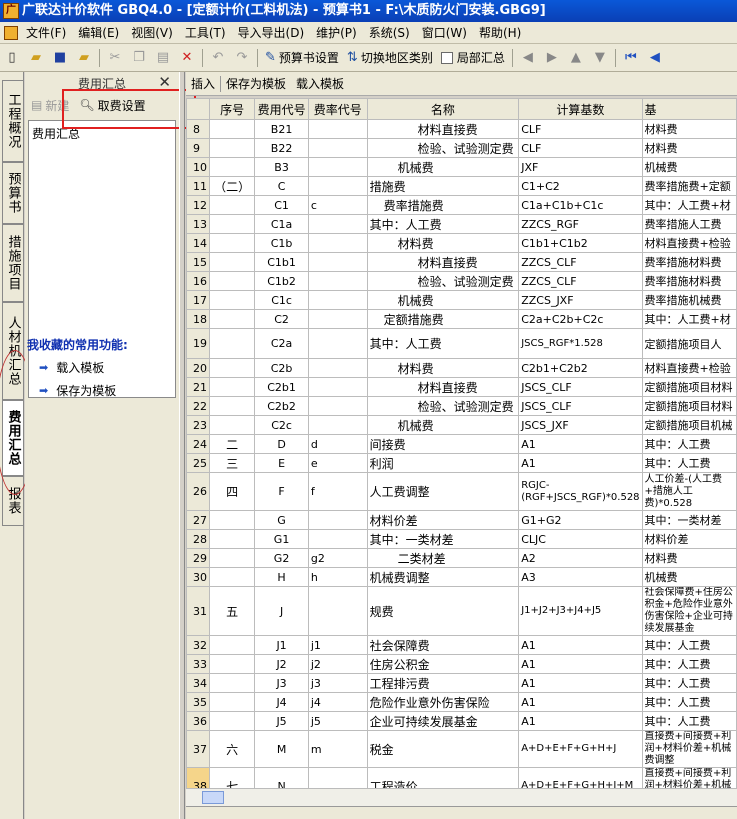  I want to click on cell-name: 机械费, so click(443, 167).